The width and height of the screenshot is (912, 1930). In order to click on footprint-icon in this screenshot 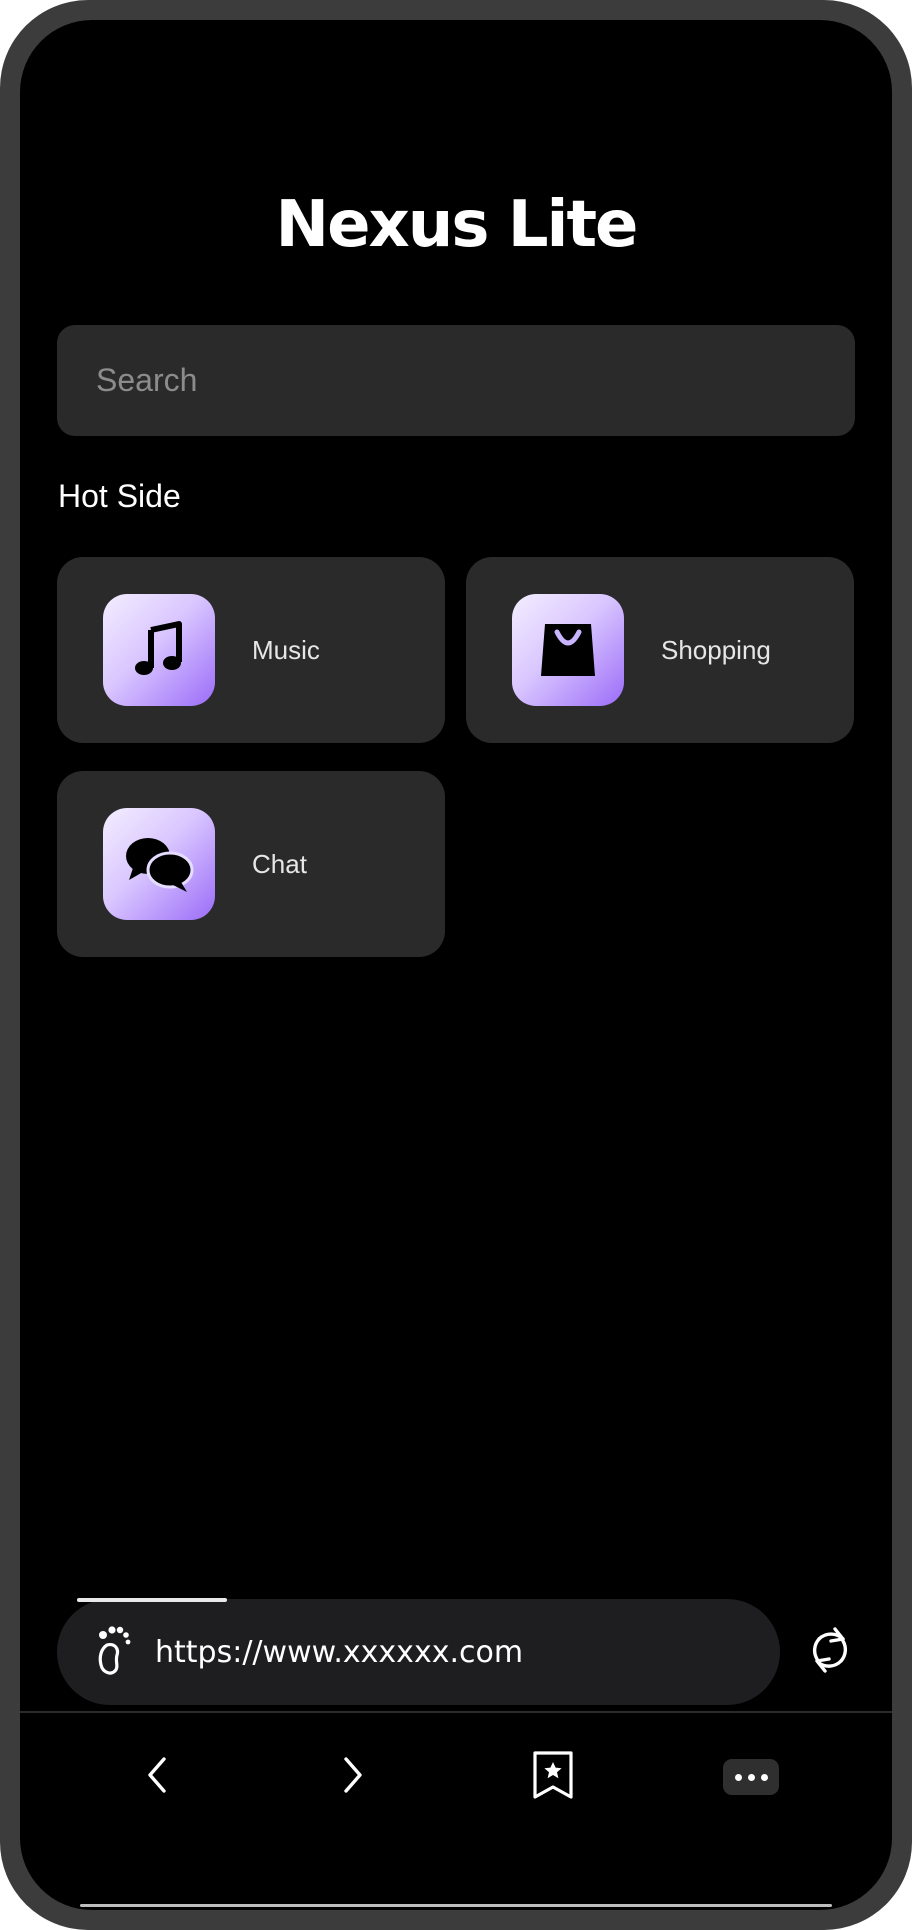, I will do `click(112, 1652)`.